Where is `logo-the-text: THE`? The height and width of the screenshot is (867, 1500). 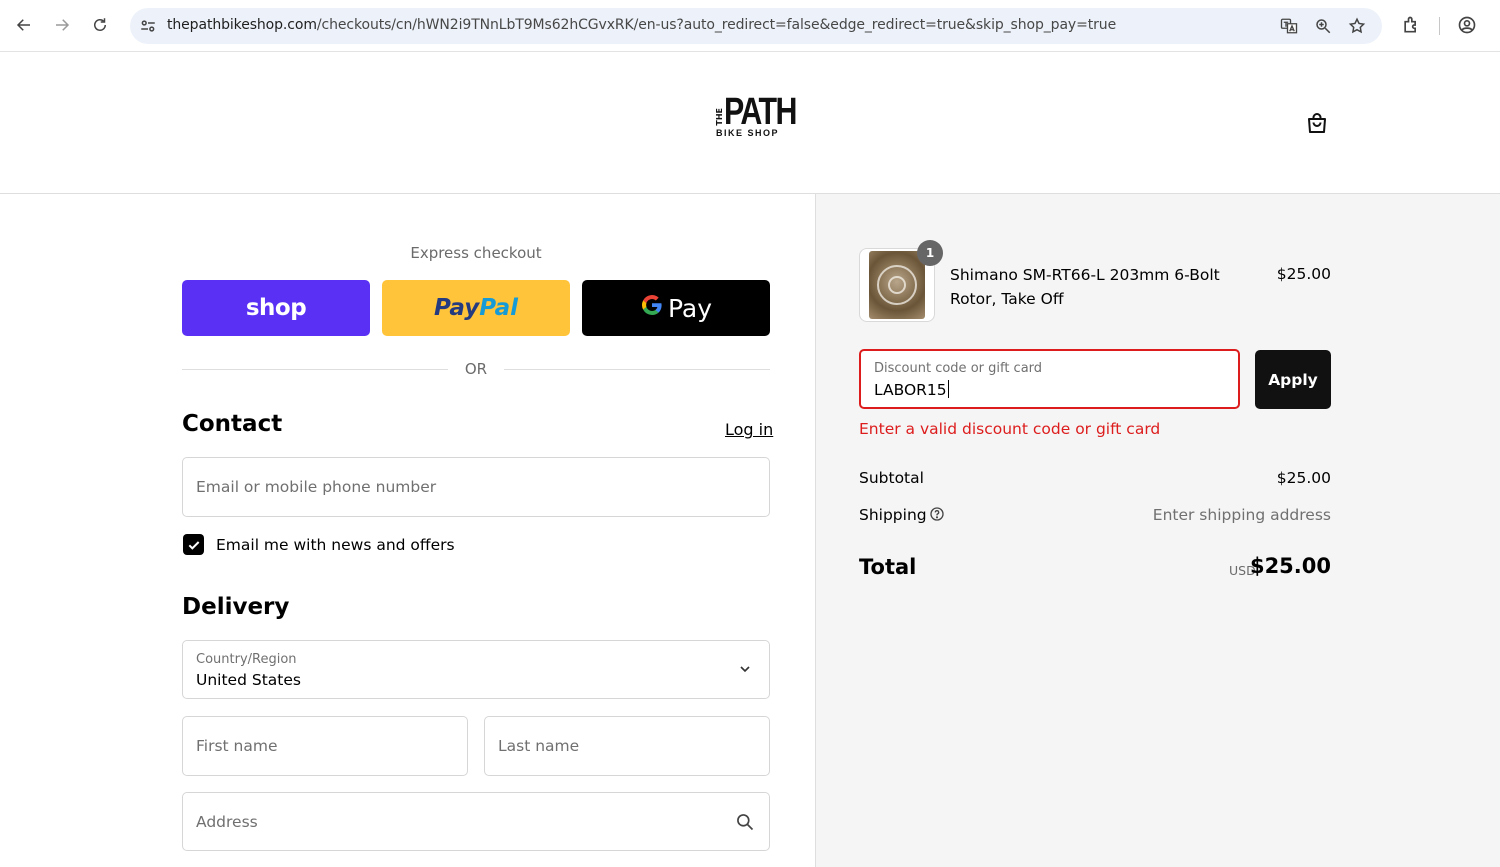 logo-the-text: THE is located at coordinates (719, 117).